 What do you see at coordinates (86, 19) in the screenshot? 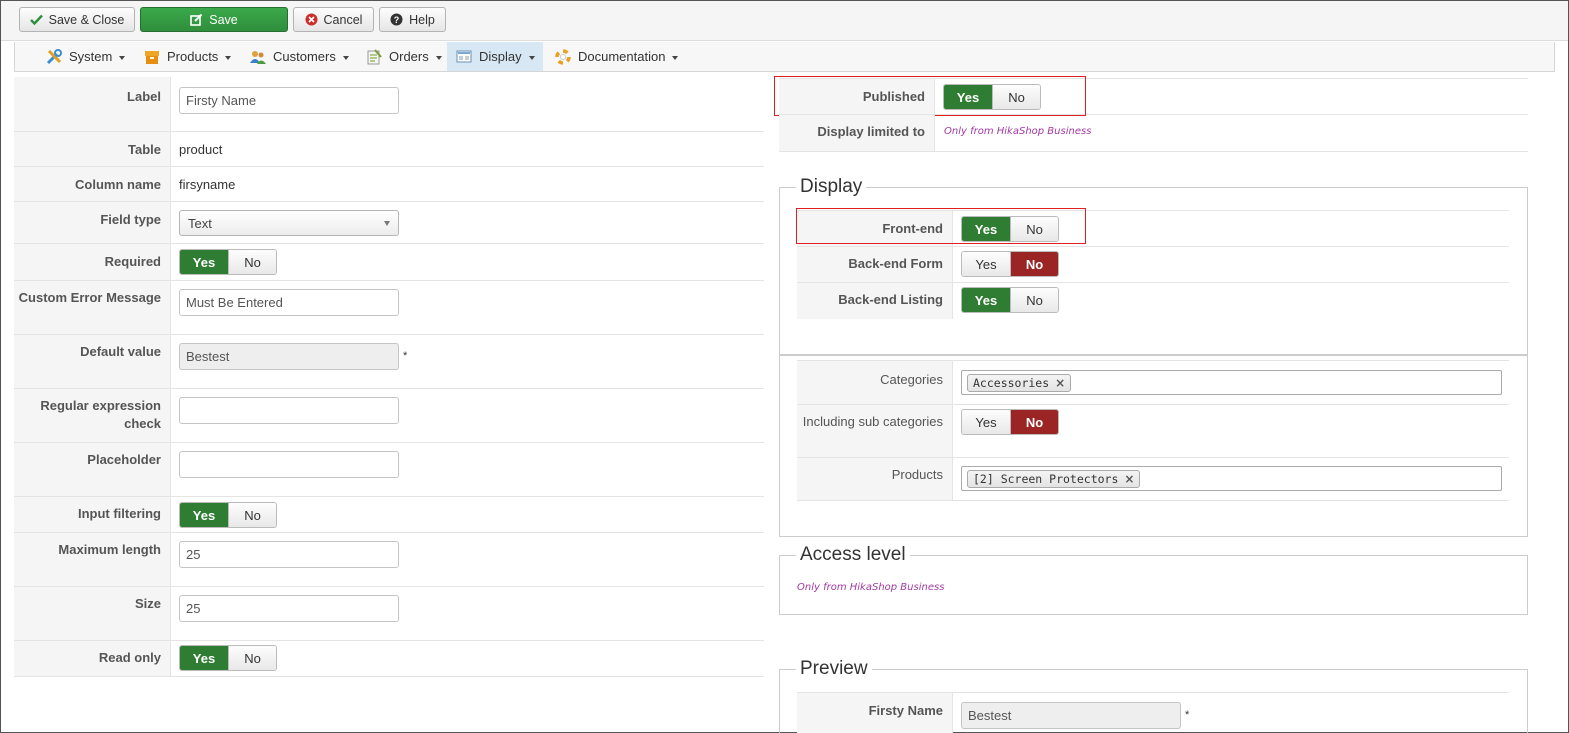
I see `save-close-label: Save & Close` at bounding box center [86, 19].